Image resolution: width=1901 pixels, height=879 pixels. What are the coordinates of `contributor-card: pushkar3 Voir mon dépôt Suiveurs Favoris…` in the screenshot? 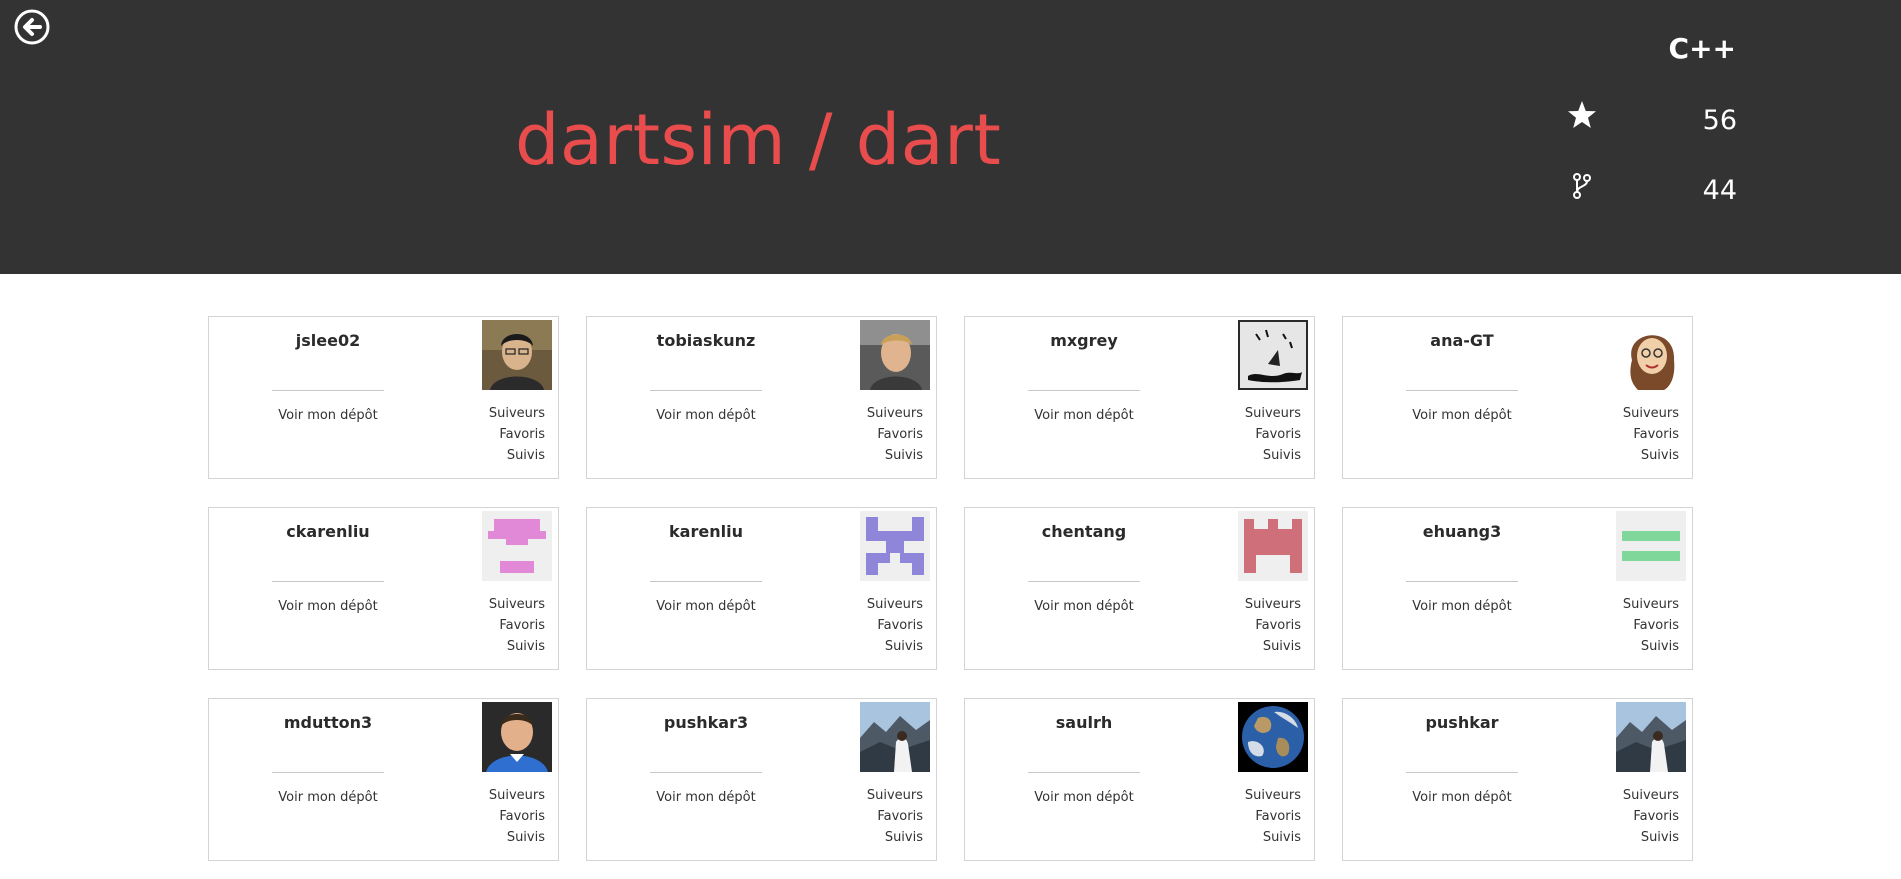 It's located at (761, 779).